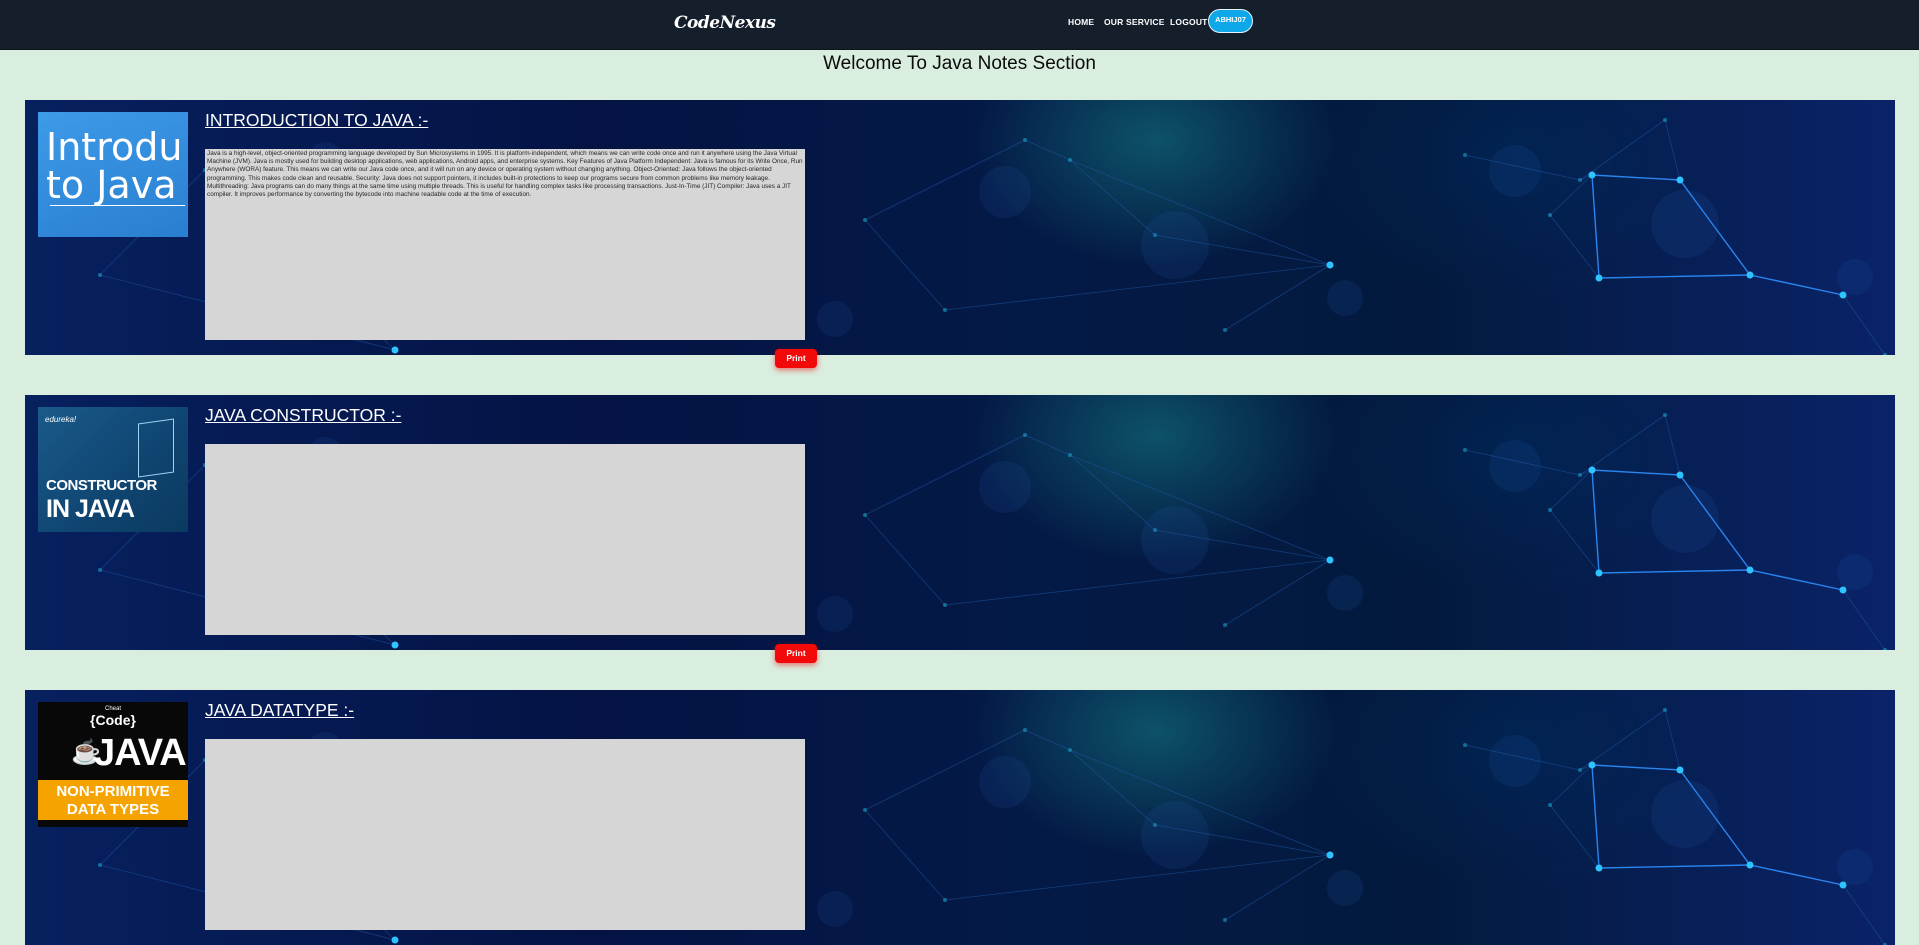  Describe the element at coordinates (1081, 22) in the screenshot. I see `nav-home-link: HOME` at that location.